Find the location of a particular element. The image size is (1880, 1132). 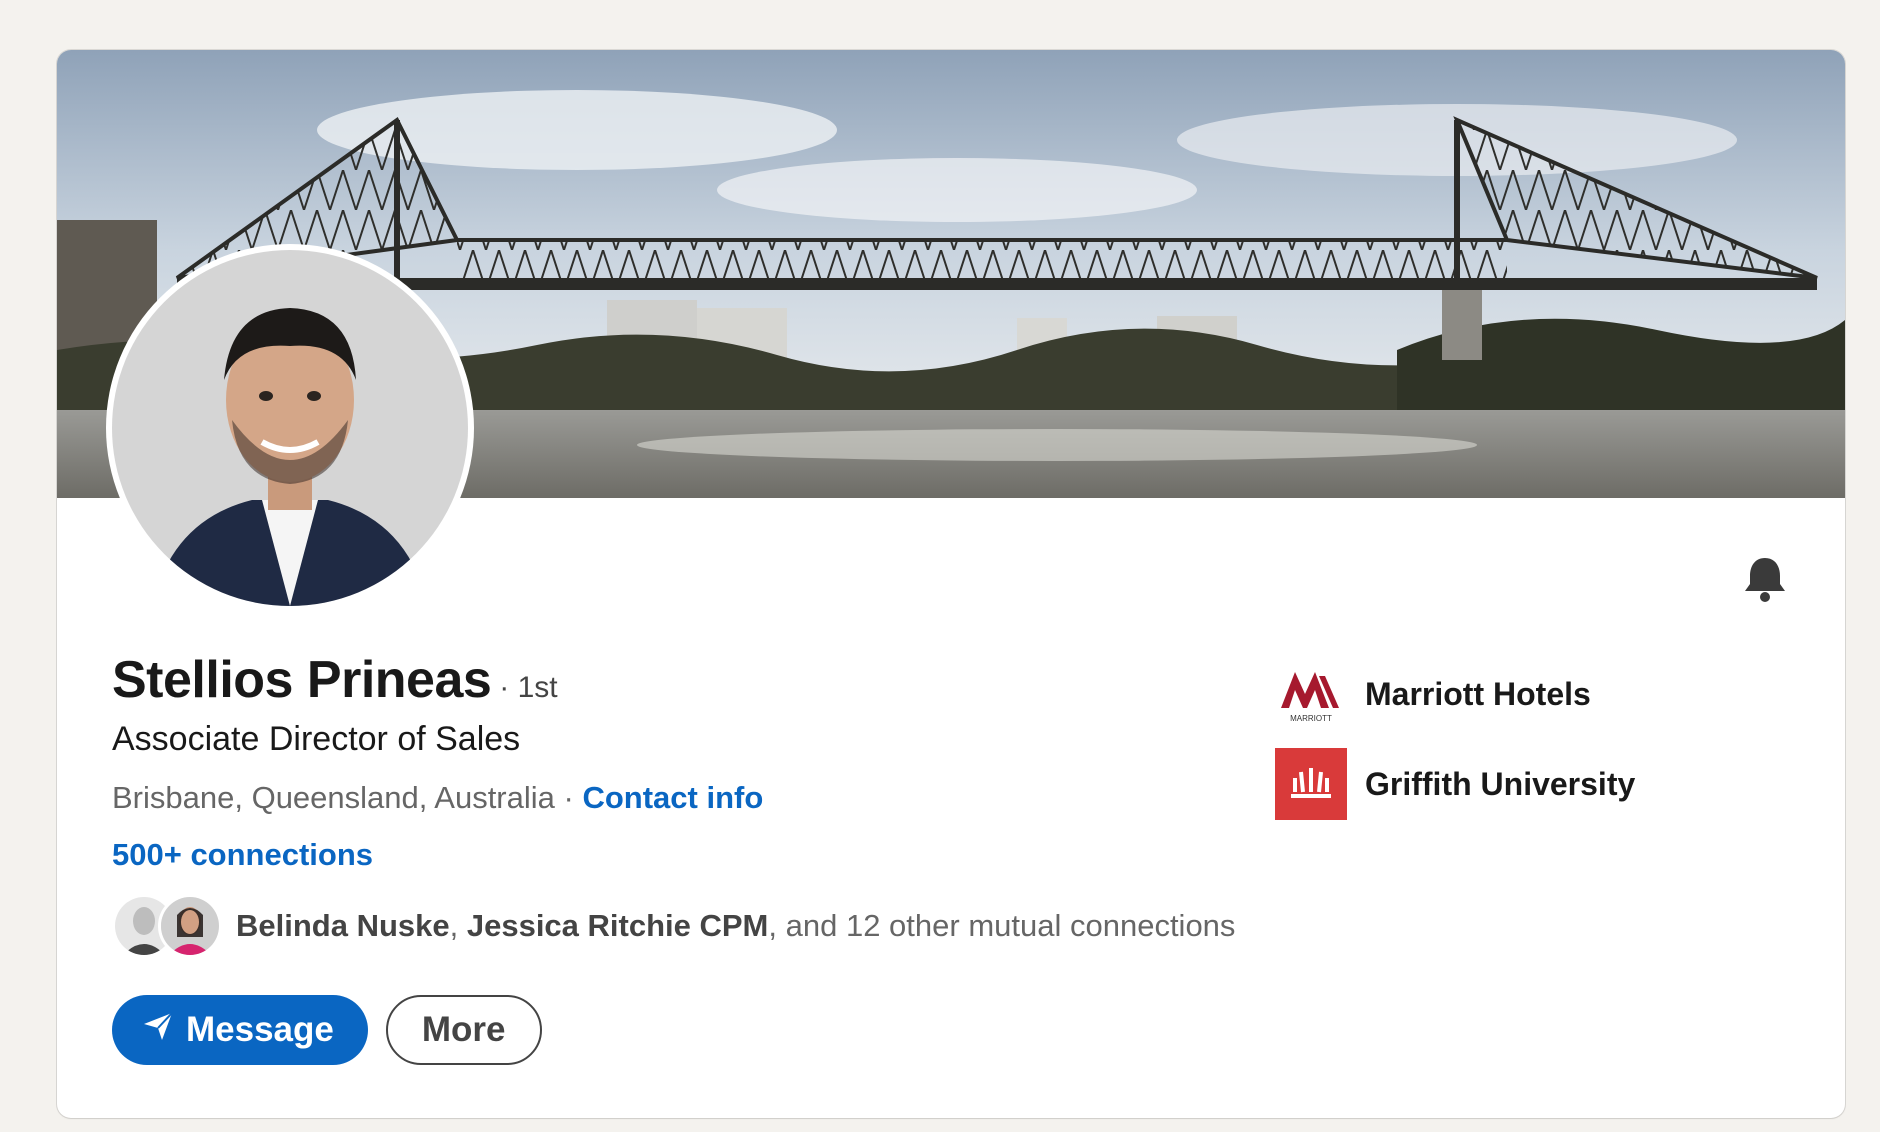

griffith-logo is located at coordinates (1311, 784).